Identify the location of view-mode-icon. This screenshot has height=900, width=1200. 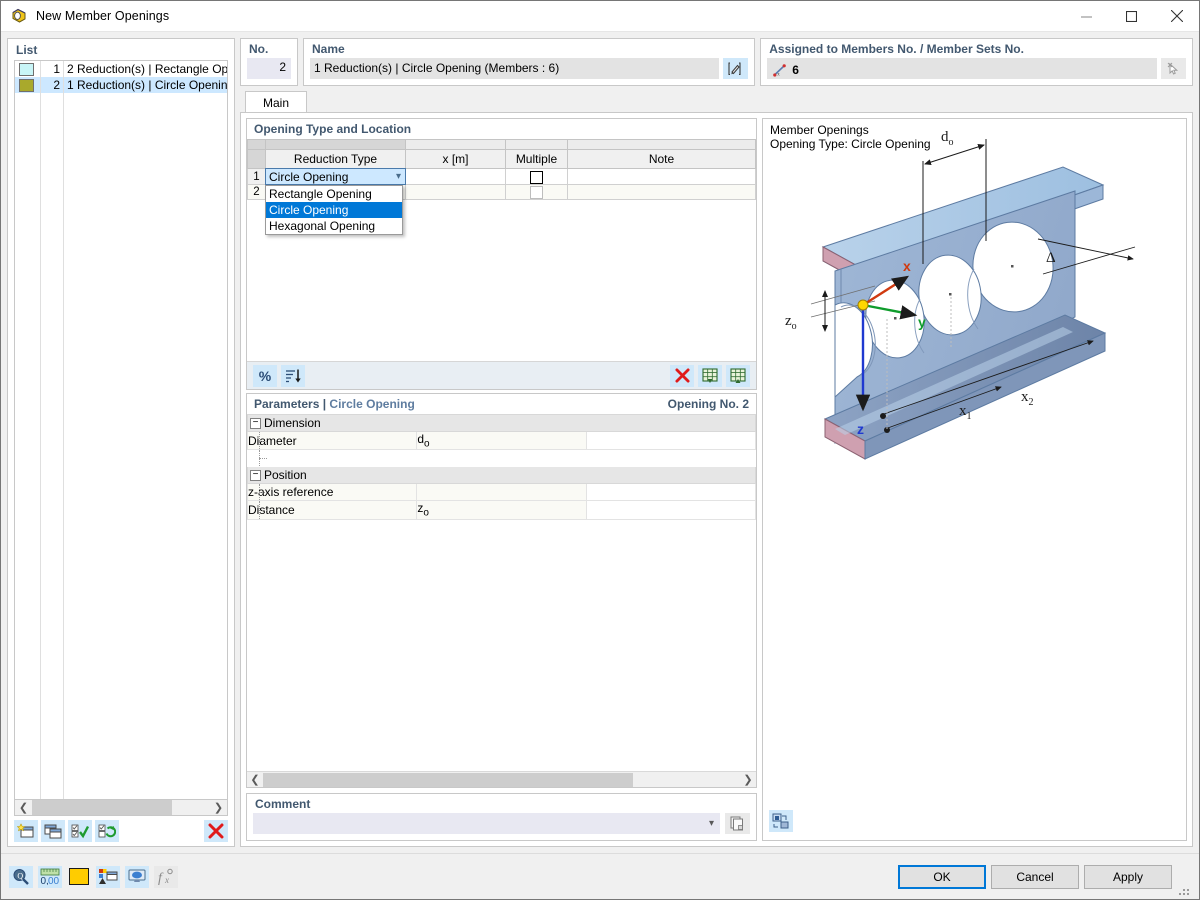
(781, 821).